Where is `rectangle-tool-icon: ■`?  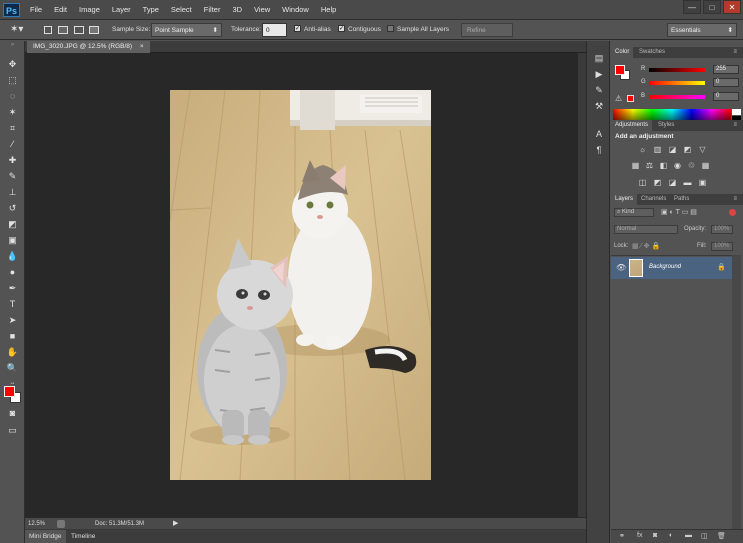 rectangle-tool-icon: ■ is located at coordinates (12, 336).